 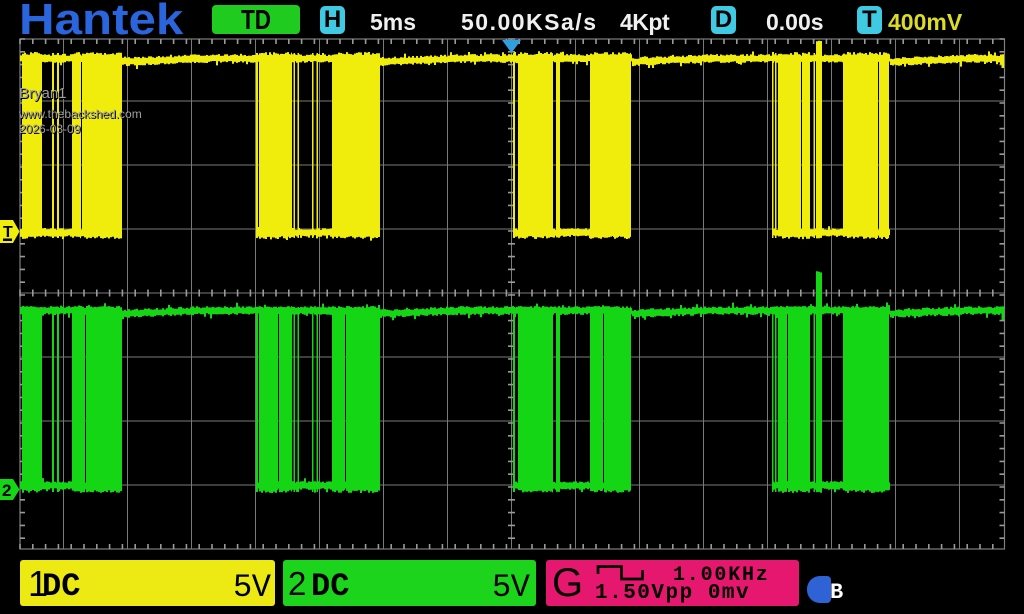 What do you see at coordinates (6, 490) in the screenshot?
I see `svg-text: 2` at bounding box center [6, 490].